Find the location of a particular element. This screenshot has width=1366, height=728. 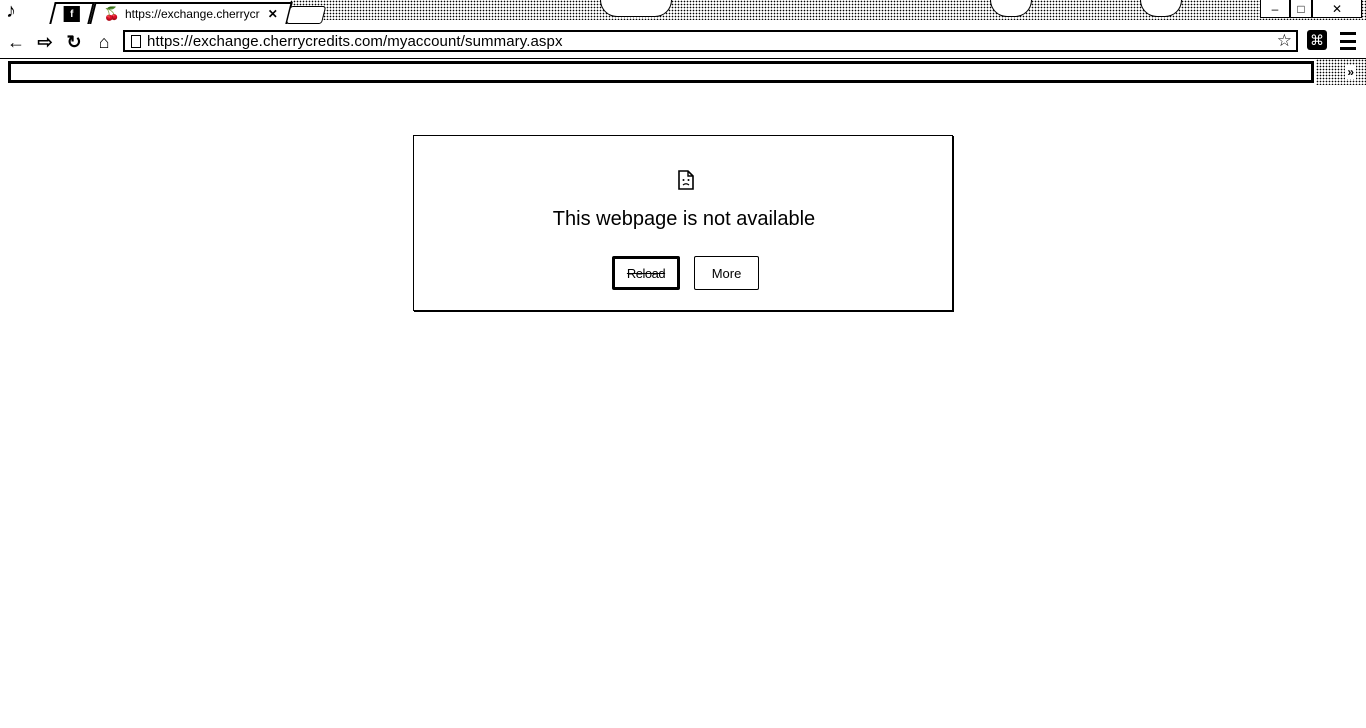

forward-button: ⇨ is located at coordinates (45, 42).